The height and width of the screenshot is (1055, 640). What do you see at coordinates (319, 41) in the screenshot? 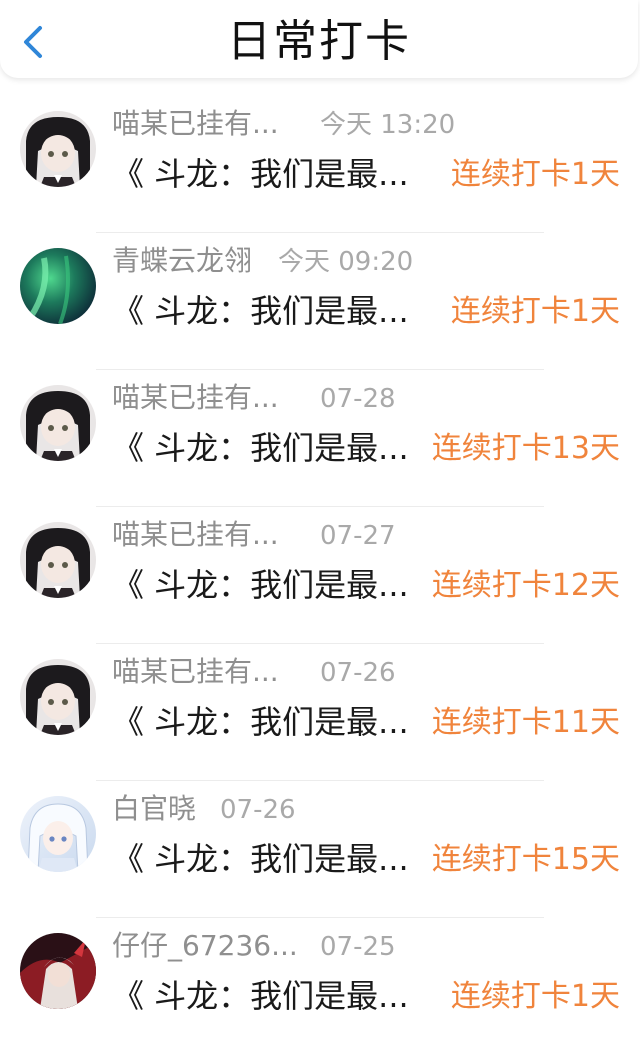
I see `page-title: 日常打卡` at bounding box center [319, 41].